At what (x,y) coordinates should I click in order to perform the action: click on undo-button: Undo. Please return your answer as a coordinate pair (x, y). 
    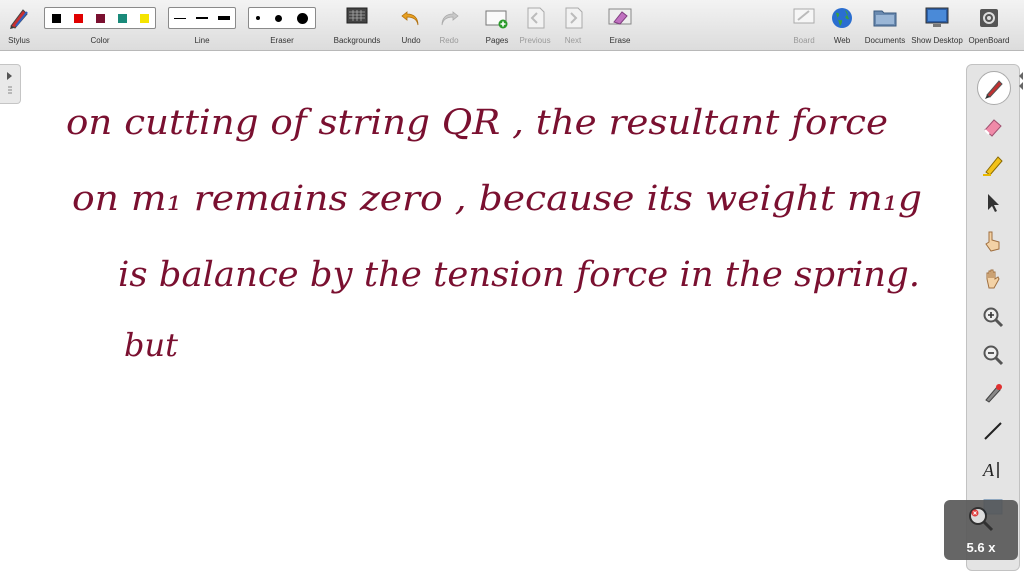
    Looking at the image, I should click on (411, 26).